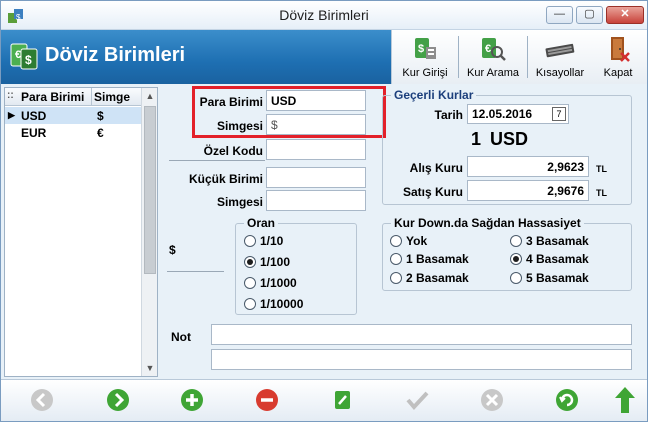 The image size is (648, 422). What do you see at coordinates (493, 73) in the screenshot?
I see `kur-arama-label: Kur Arama` at bounding box center [493, 73].